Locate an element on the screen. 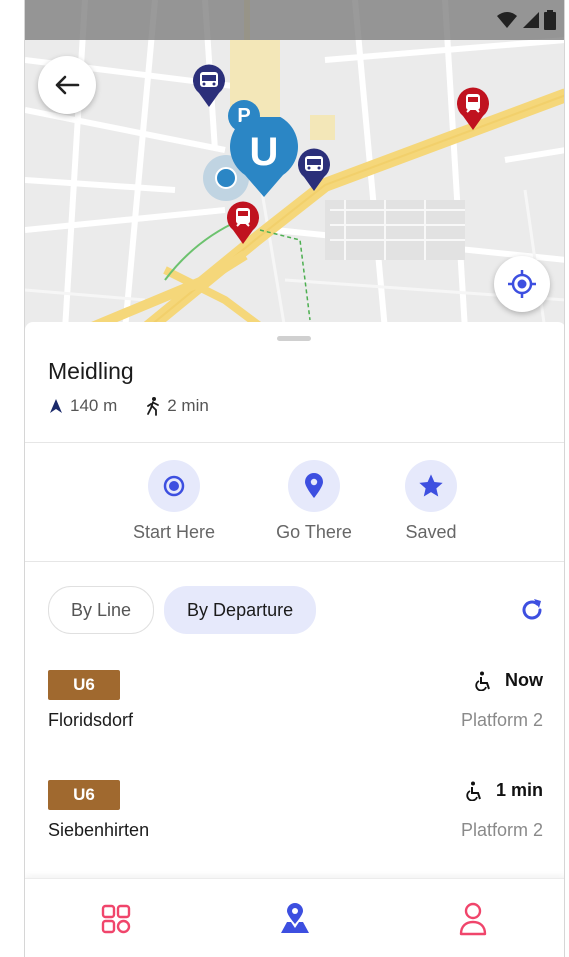 This screenshot has width=569, height=957. saved-button: Saved is located at coordinates (431, 501).